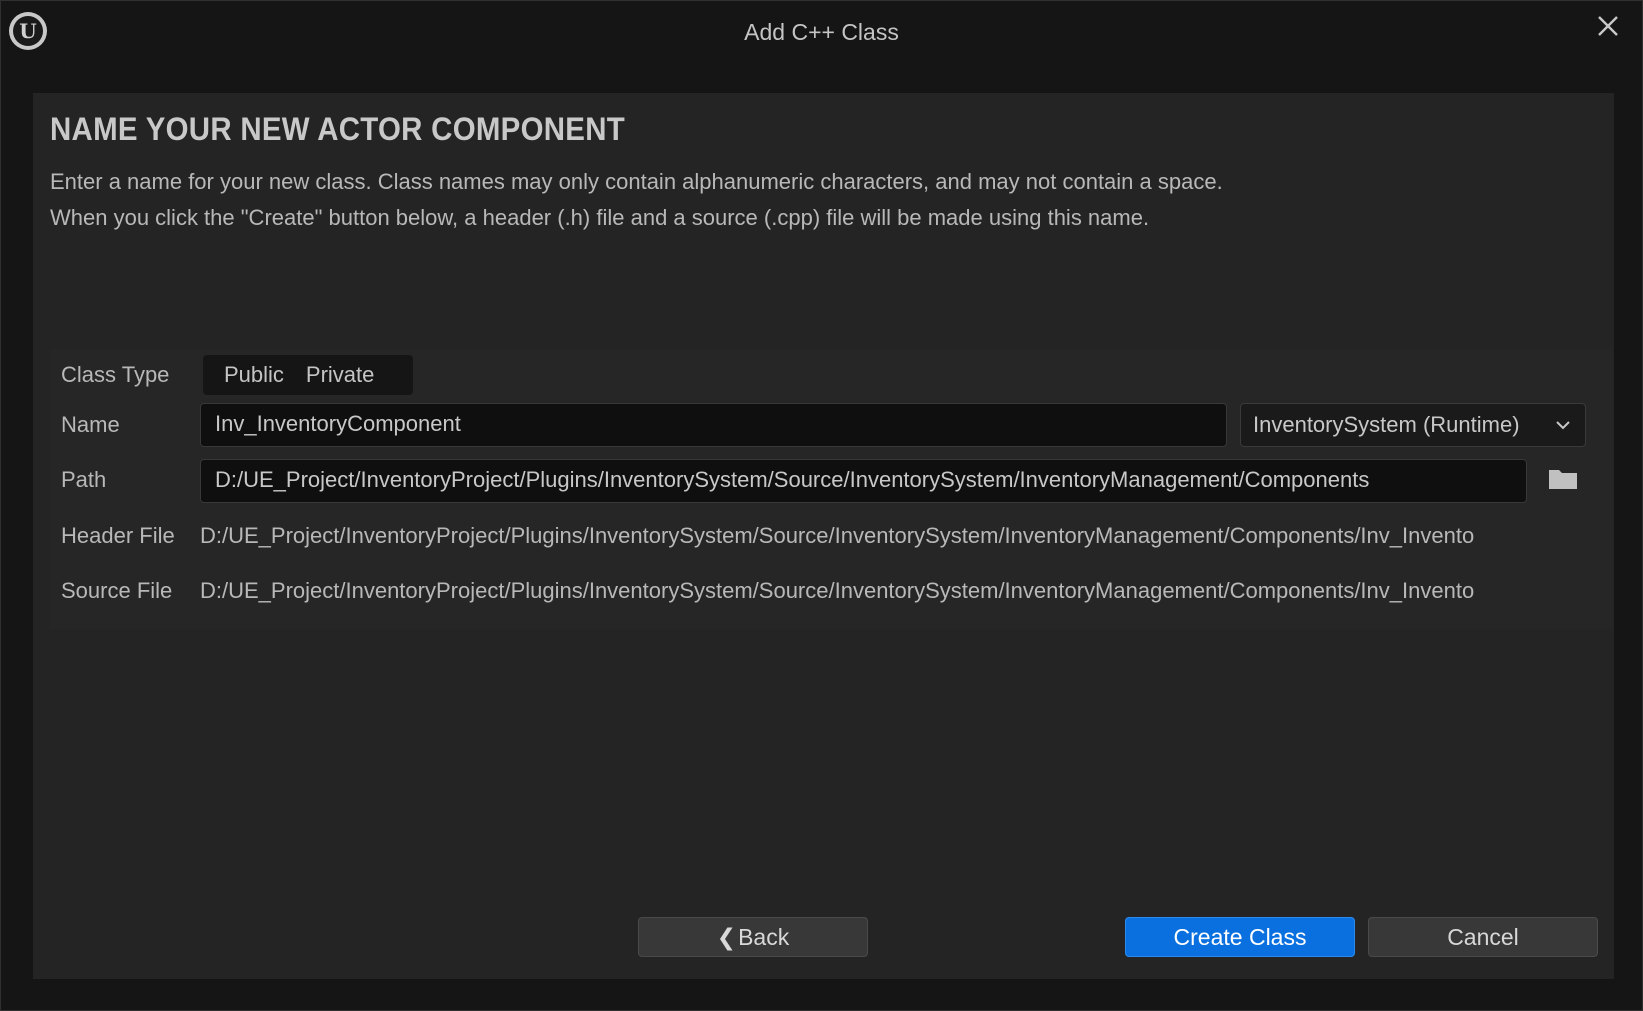  I want to click on class-name-input: Inv_InventoryComponent, so click(713, 425).